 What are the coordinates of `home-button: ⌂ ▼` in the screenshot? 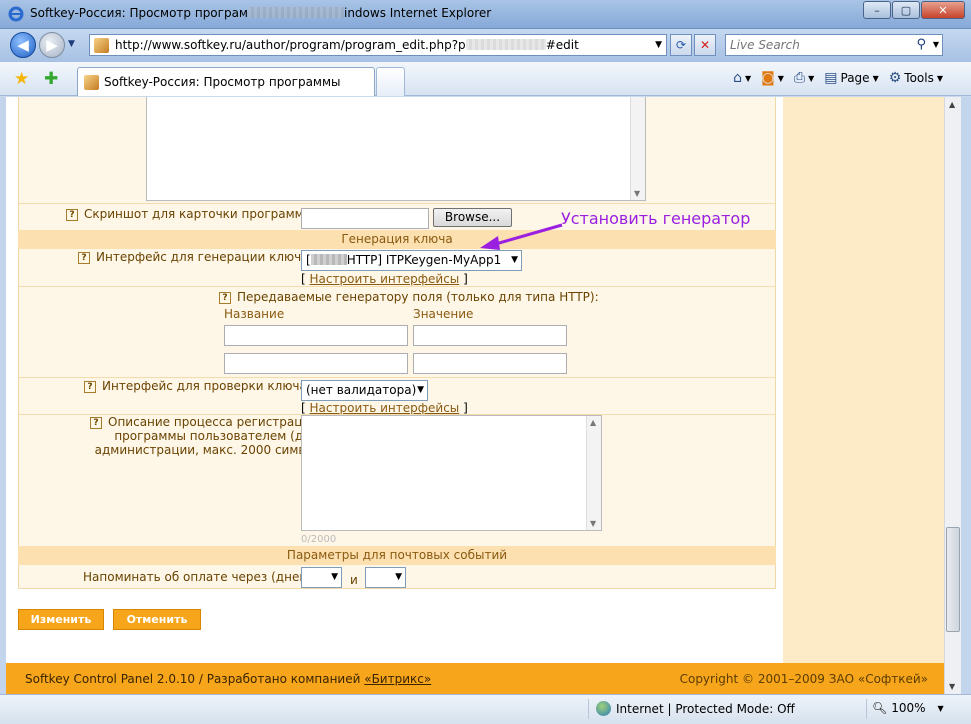 It's located at (742, 78).